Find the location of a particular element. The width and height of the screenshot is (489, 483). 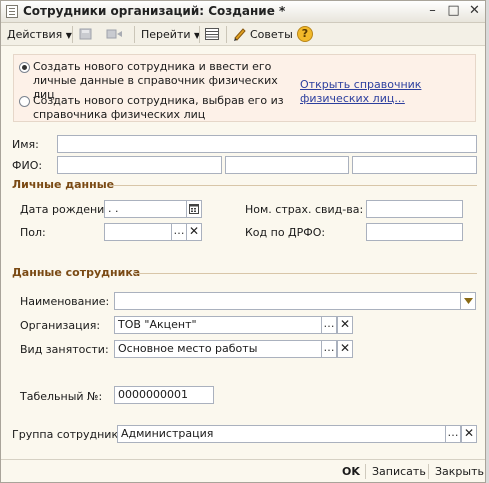

insurance-number-input is located at coordinates (414, 209).